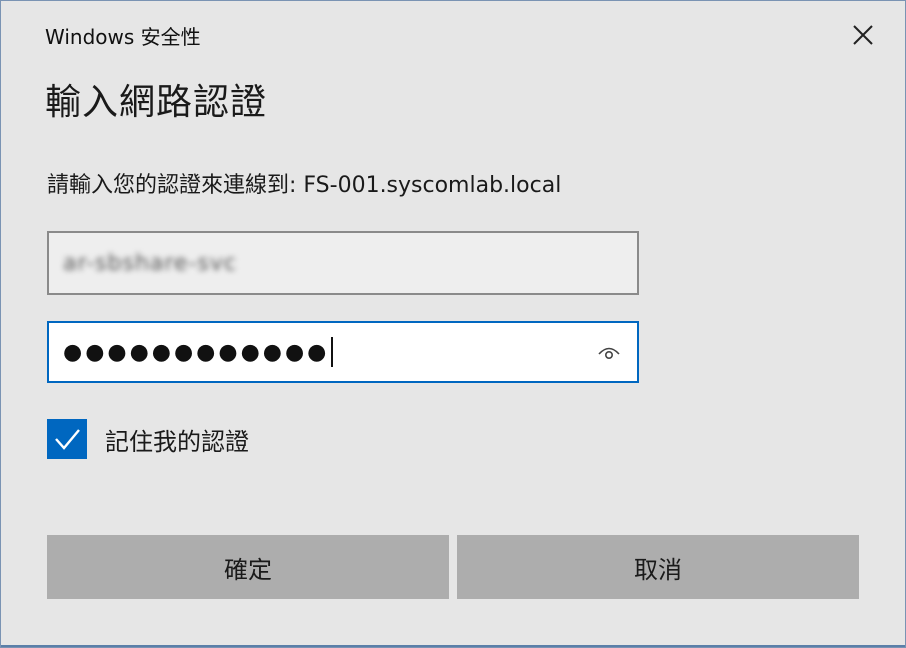 This screenshot has width=906, height=648. What do you see at coordinates (343, 352) in the screenshot?
I see `password-field: ●●●●●●●●●●●●` at bounding box center [343, 352].